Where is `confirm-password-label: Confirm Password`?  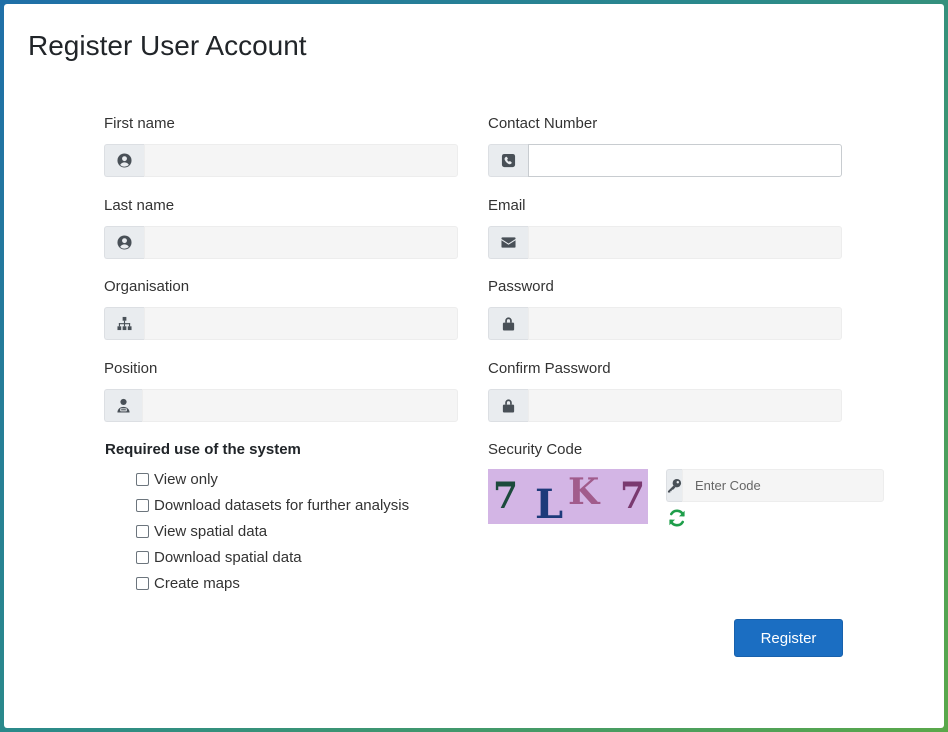
confirm-password-label: Confirm Password is located at coordinates (549, 368).